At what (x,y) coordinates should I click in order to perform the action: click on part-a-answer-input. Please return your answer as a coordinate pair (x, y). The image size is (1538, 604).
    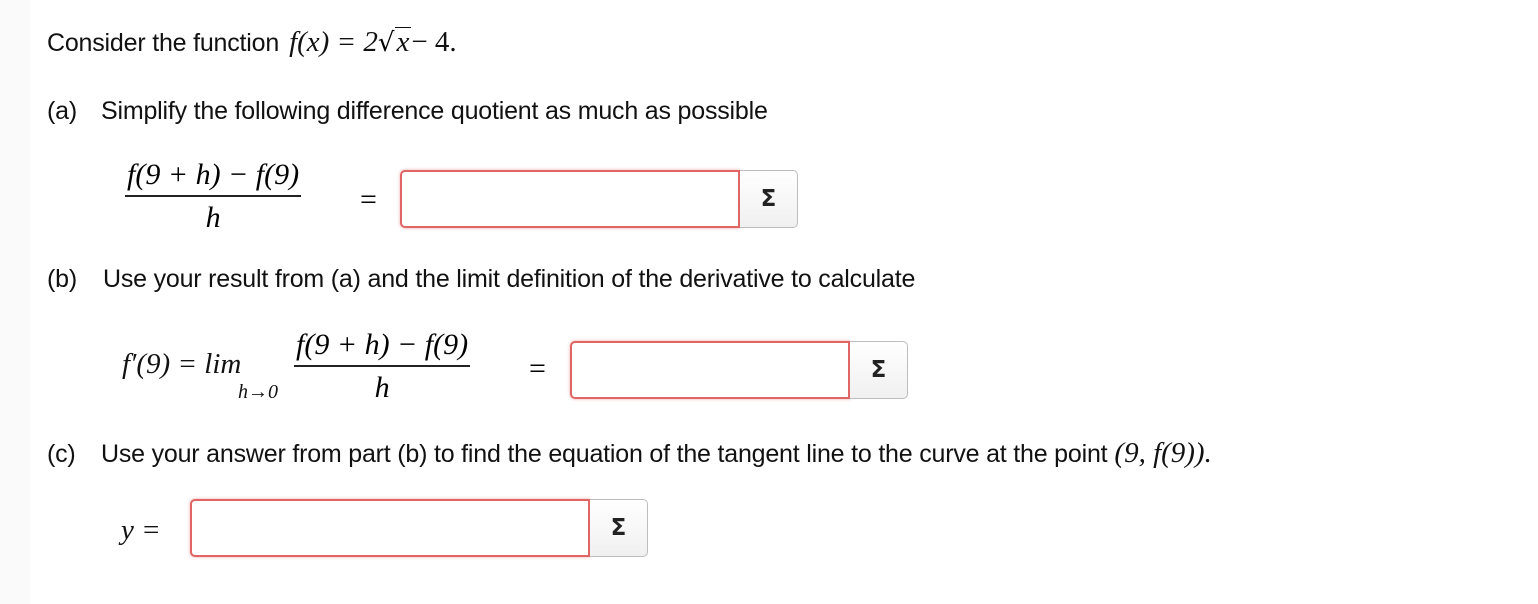
    Looking at the image, I should click on (570, 199).